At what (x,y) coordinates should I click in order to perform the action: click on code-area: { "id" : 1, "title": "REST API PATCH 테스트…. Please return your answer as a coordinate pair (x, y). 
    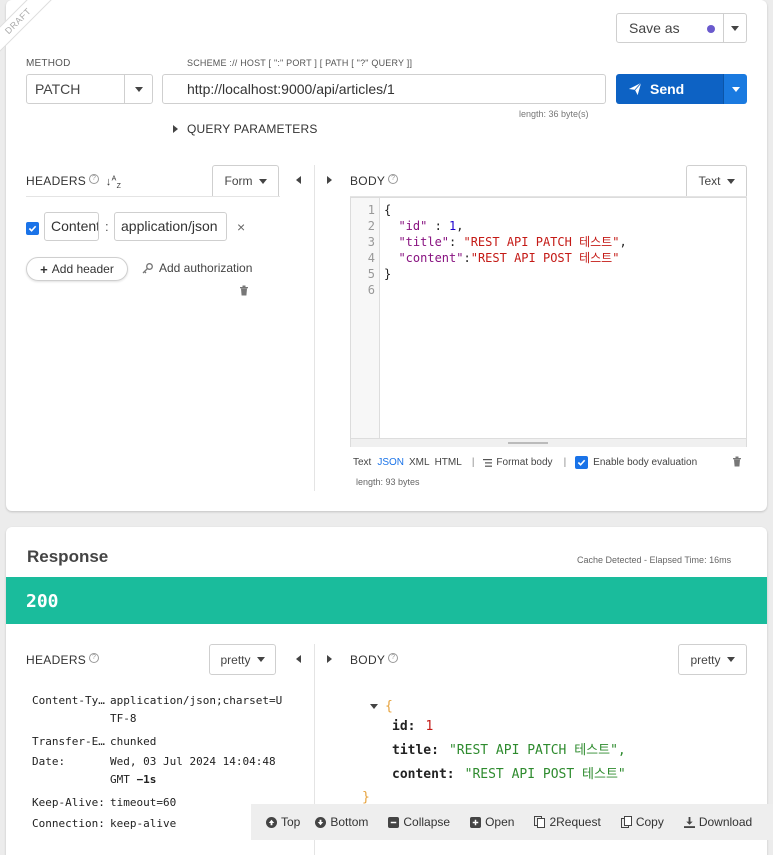
    Looking at the image, I should click on (505, 250).